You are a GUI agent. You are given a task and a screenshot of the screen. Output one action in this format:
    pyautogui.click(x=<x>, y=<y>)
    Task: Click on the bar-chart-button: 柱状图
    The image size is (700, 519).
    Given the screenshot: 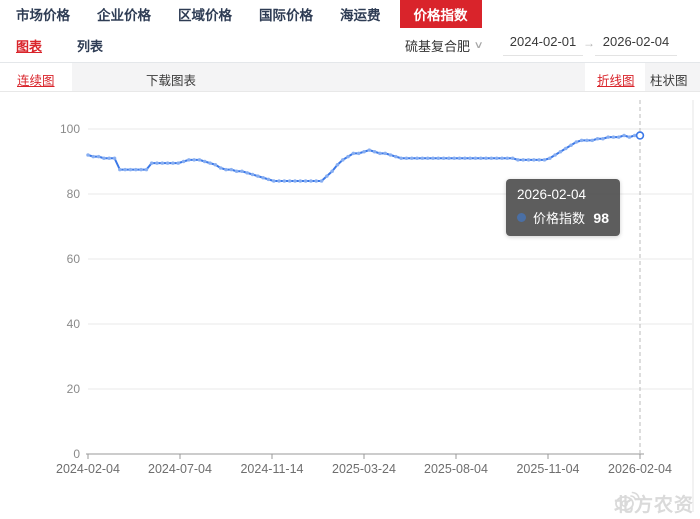 What is the action you would take?
    pyautogui.click(x=669, y=79)
    